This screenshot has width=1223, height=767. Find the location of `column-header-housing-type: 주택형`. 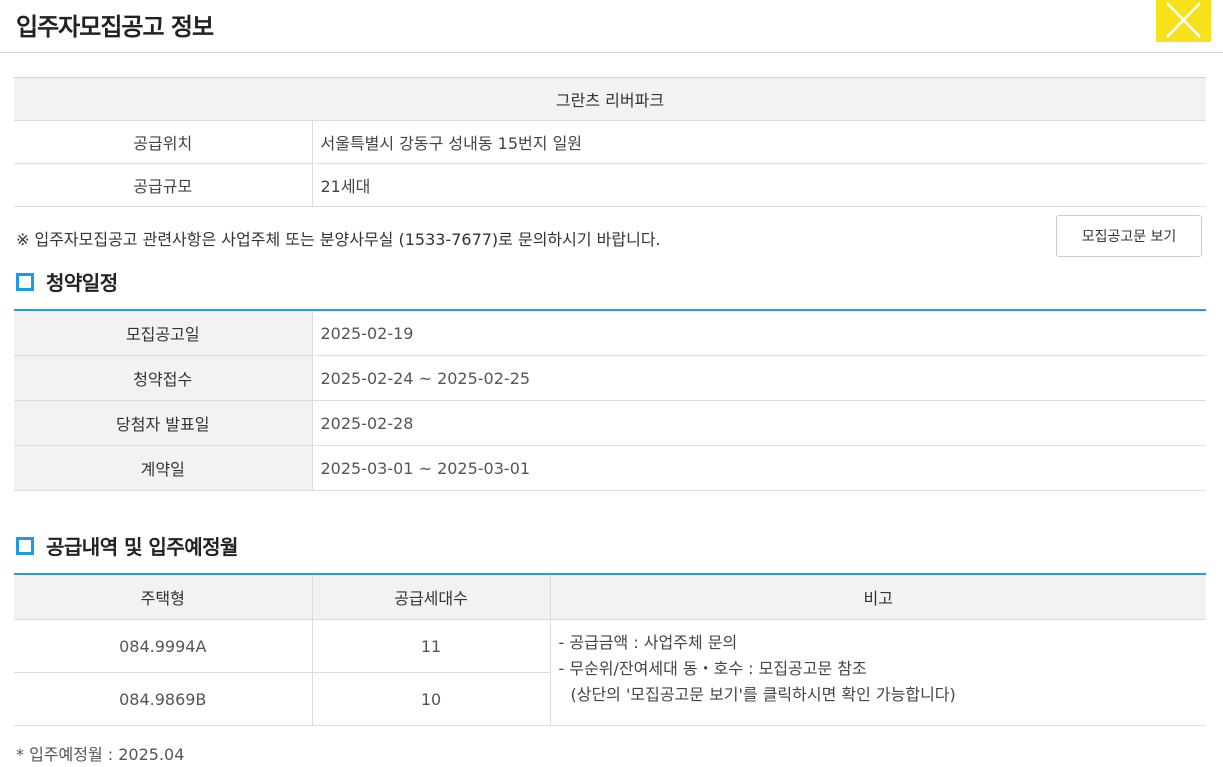

column-header-housing-type: 주택형 is located at coordinates (163, 597).